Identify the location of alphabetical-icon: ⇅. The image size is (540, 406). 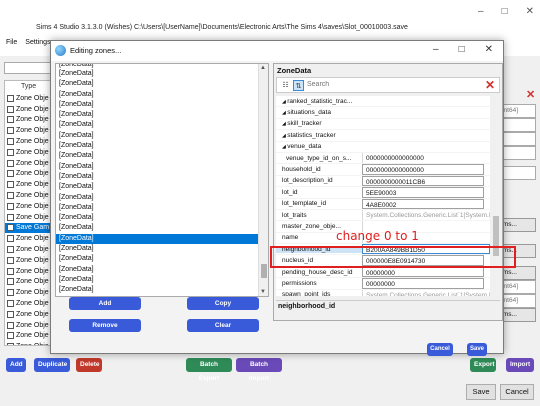
(298, 85).